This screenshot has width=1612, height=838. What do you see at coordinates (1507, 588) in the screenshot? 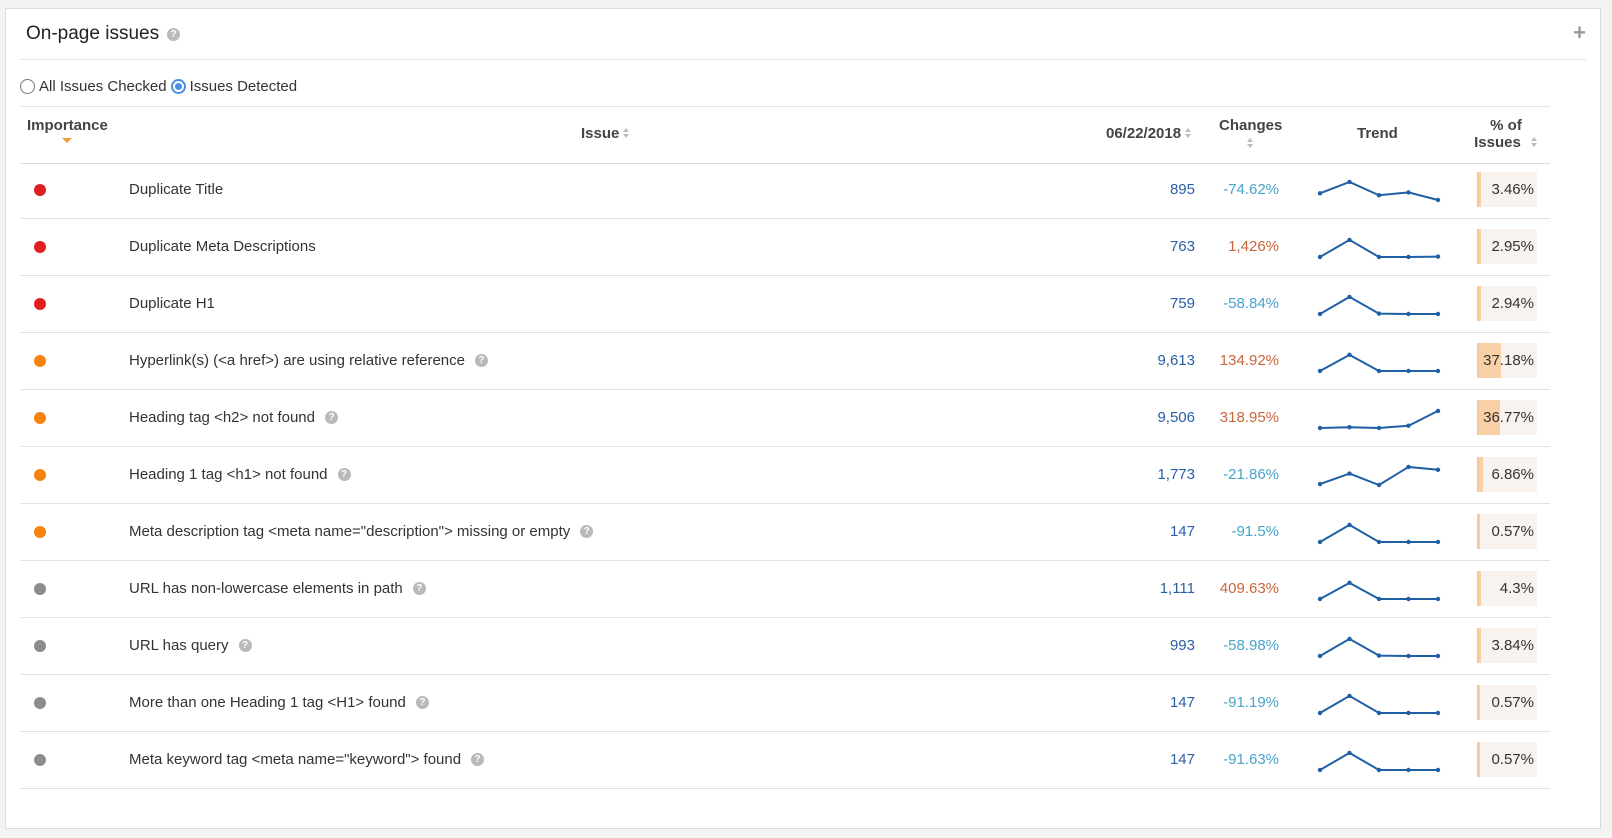
I see `pct-of-issues-cell: 4.3%` at bounding box center [1507, 588].